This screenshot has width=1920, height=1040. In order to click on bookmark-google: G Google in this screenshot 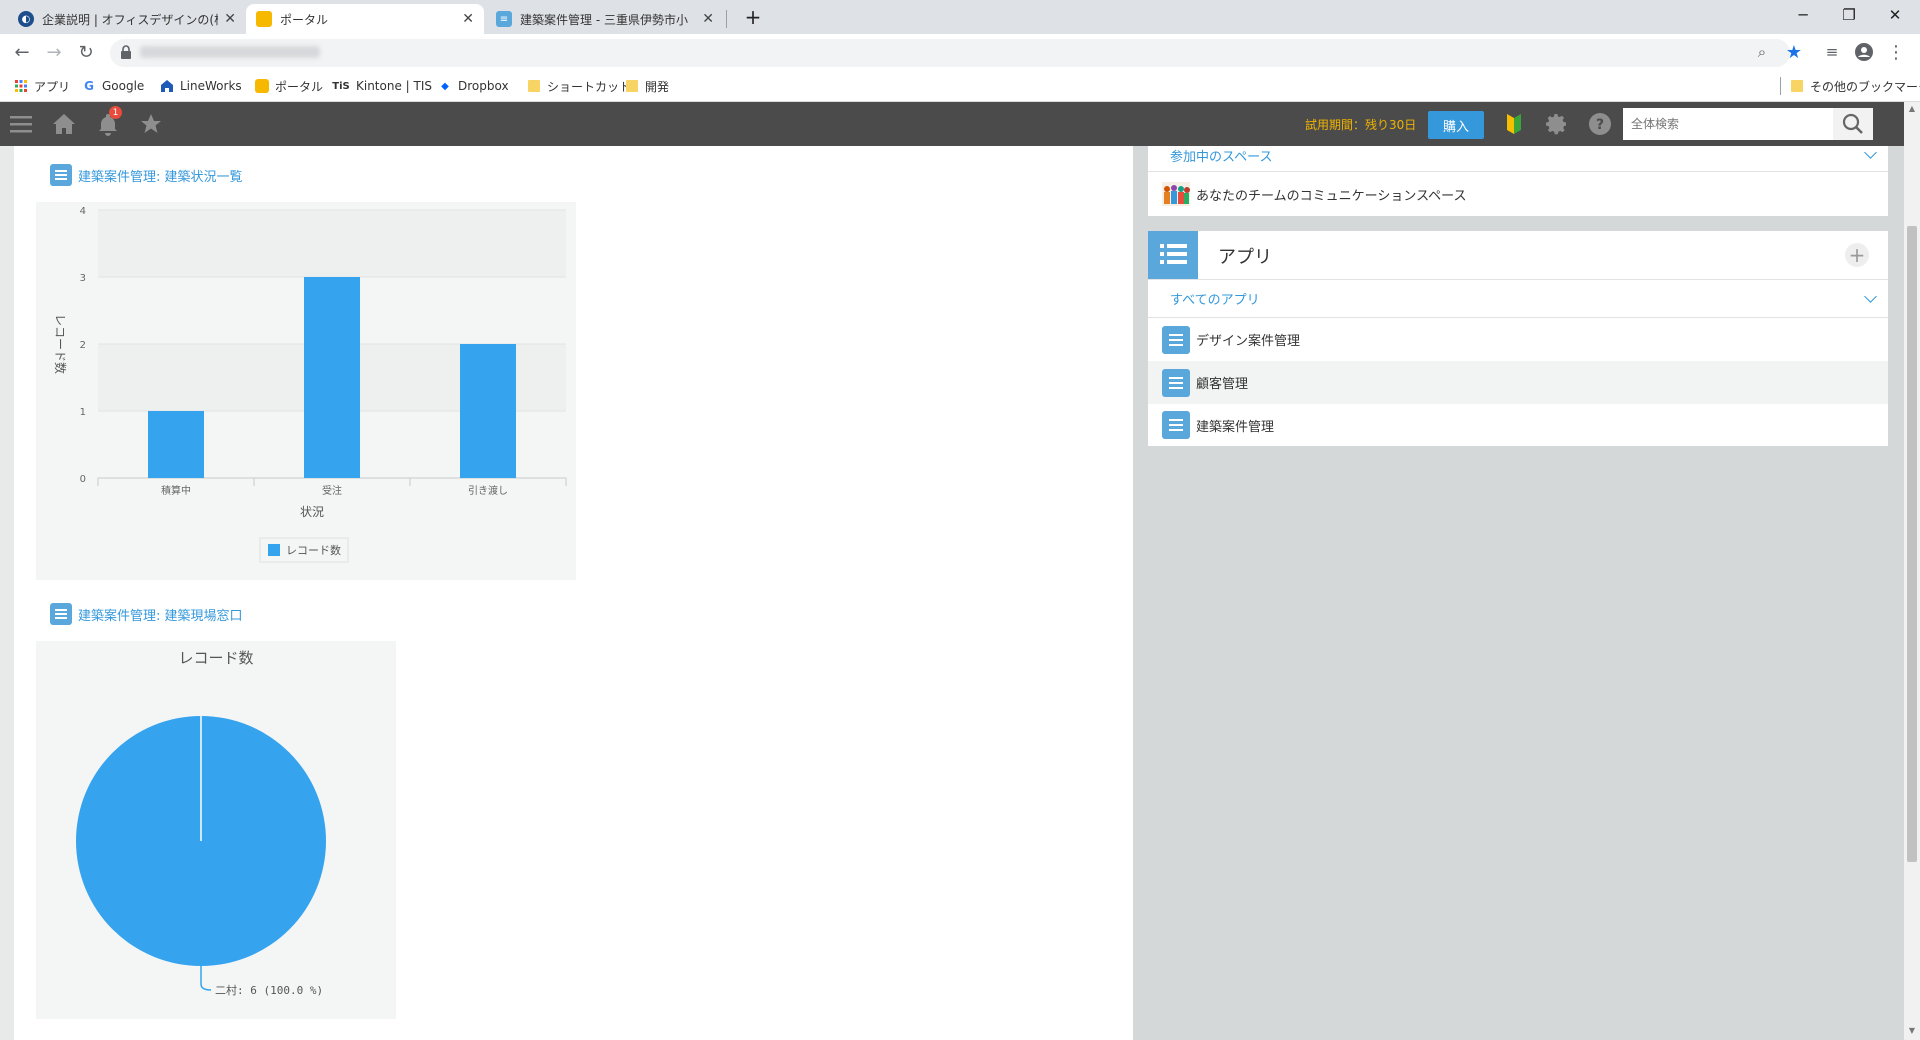, I will do `click(113, 86)`.